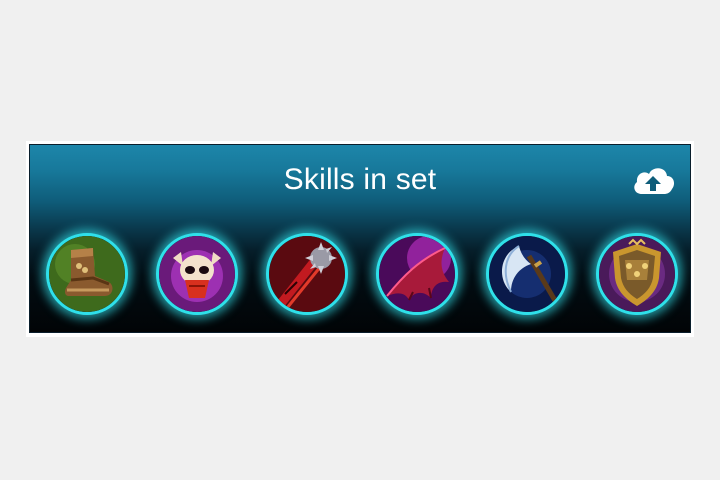  I want to click on boots-icon, so click(87, 274).